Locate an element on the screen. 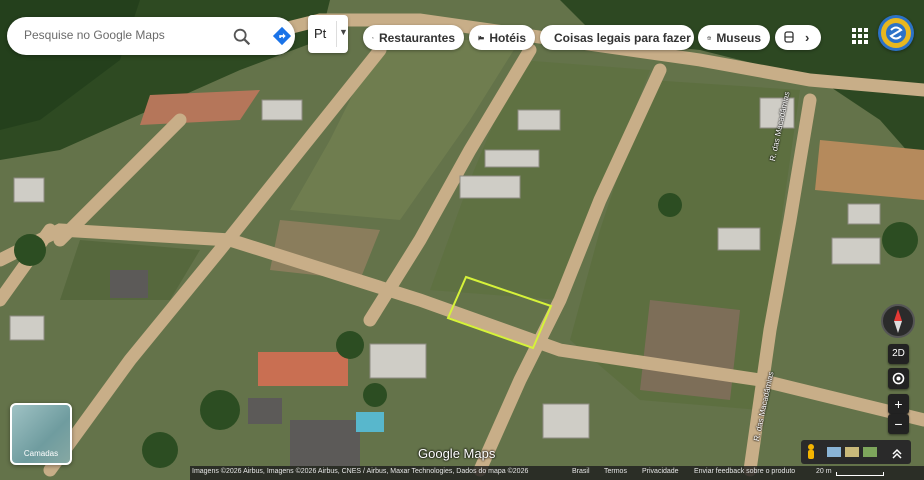  chevron-down-icon: ▼ is located at coordinates (343, 32).